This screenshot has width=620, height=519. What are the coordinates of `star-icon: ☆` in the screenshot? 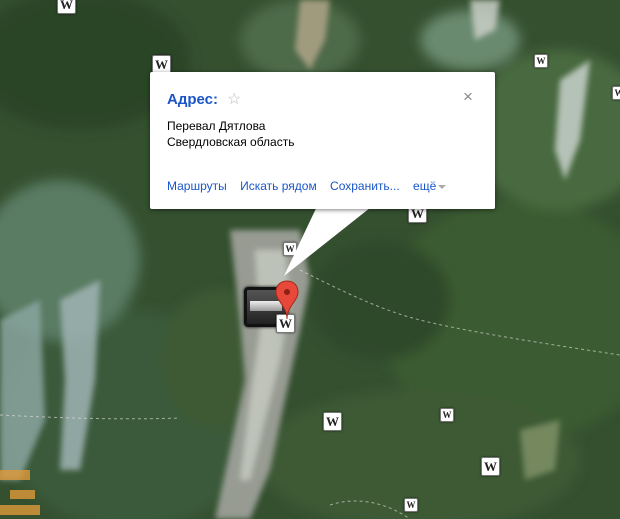 It's located at (234, 99).